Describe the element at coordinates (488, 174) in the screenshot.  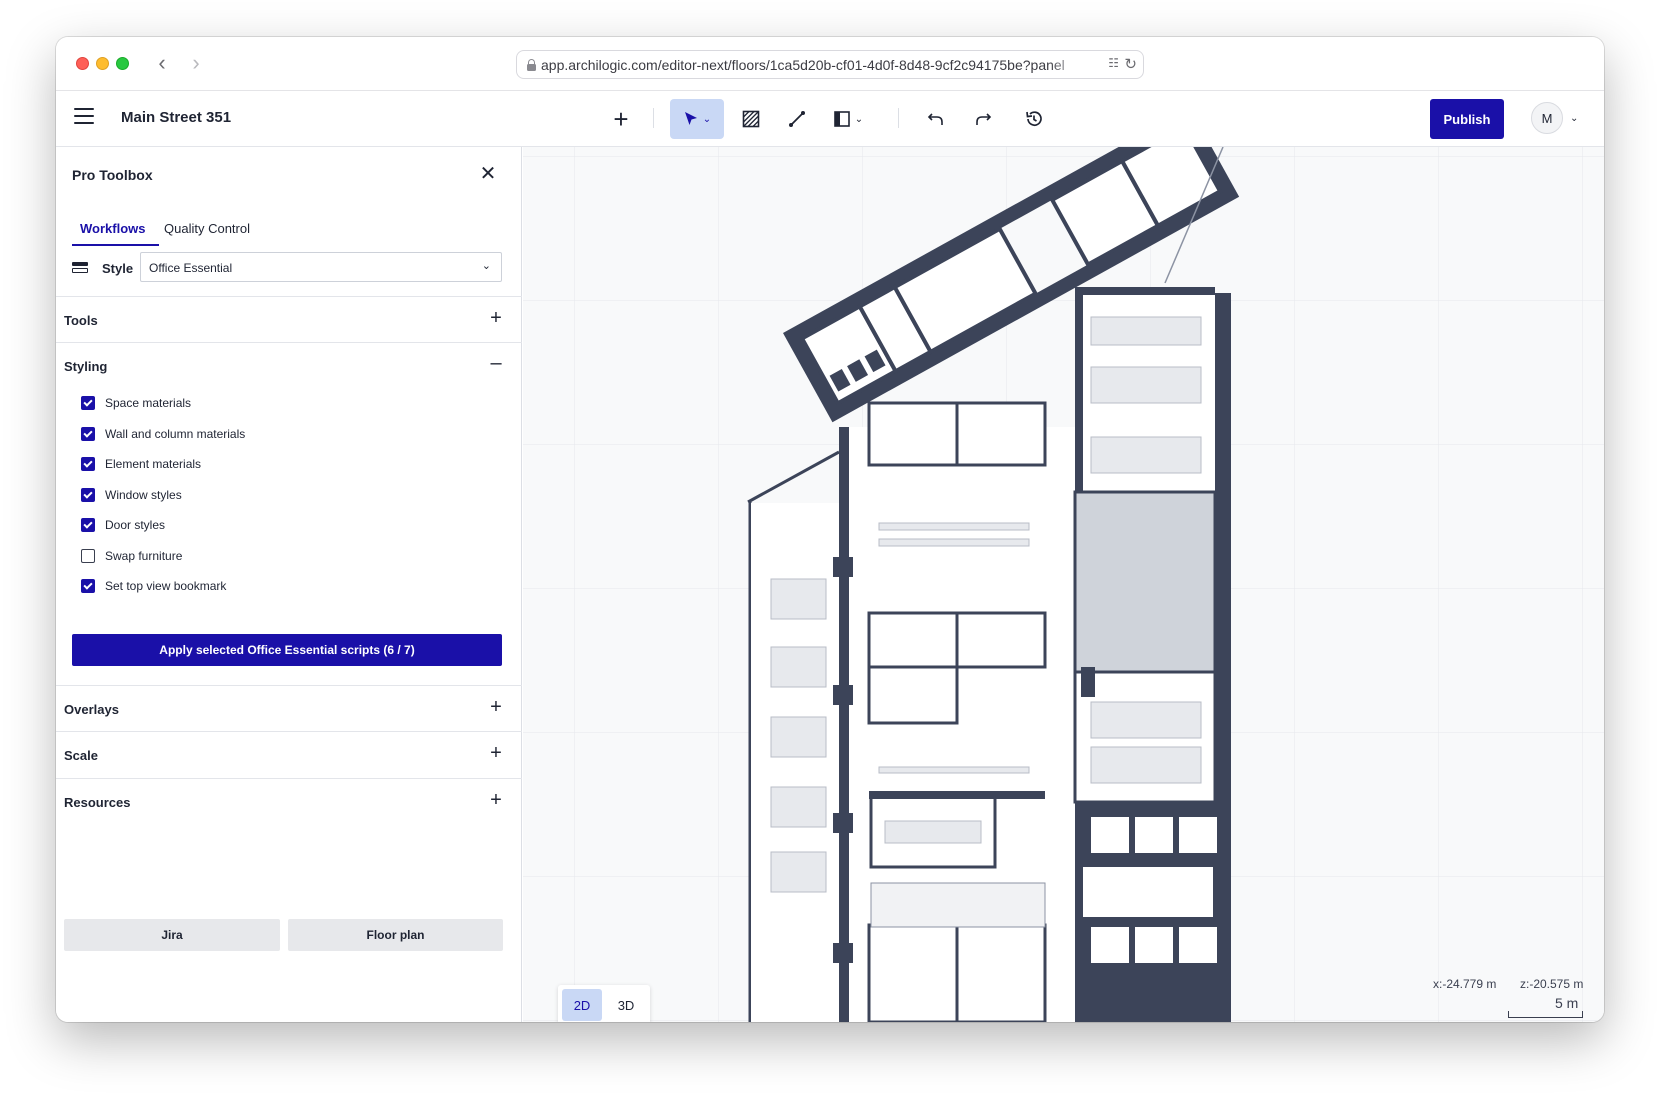
I see `close-icon: ✕` at that location.